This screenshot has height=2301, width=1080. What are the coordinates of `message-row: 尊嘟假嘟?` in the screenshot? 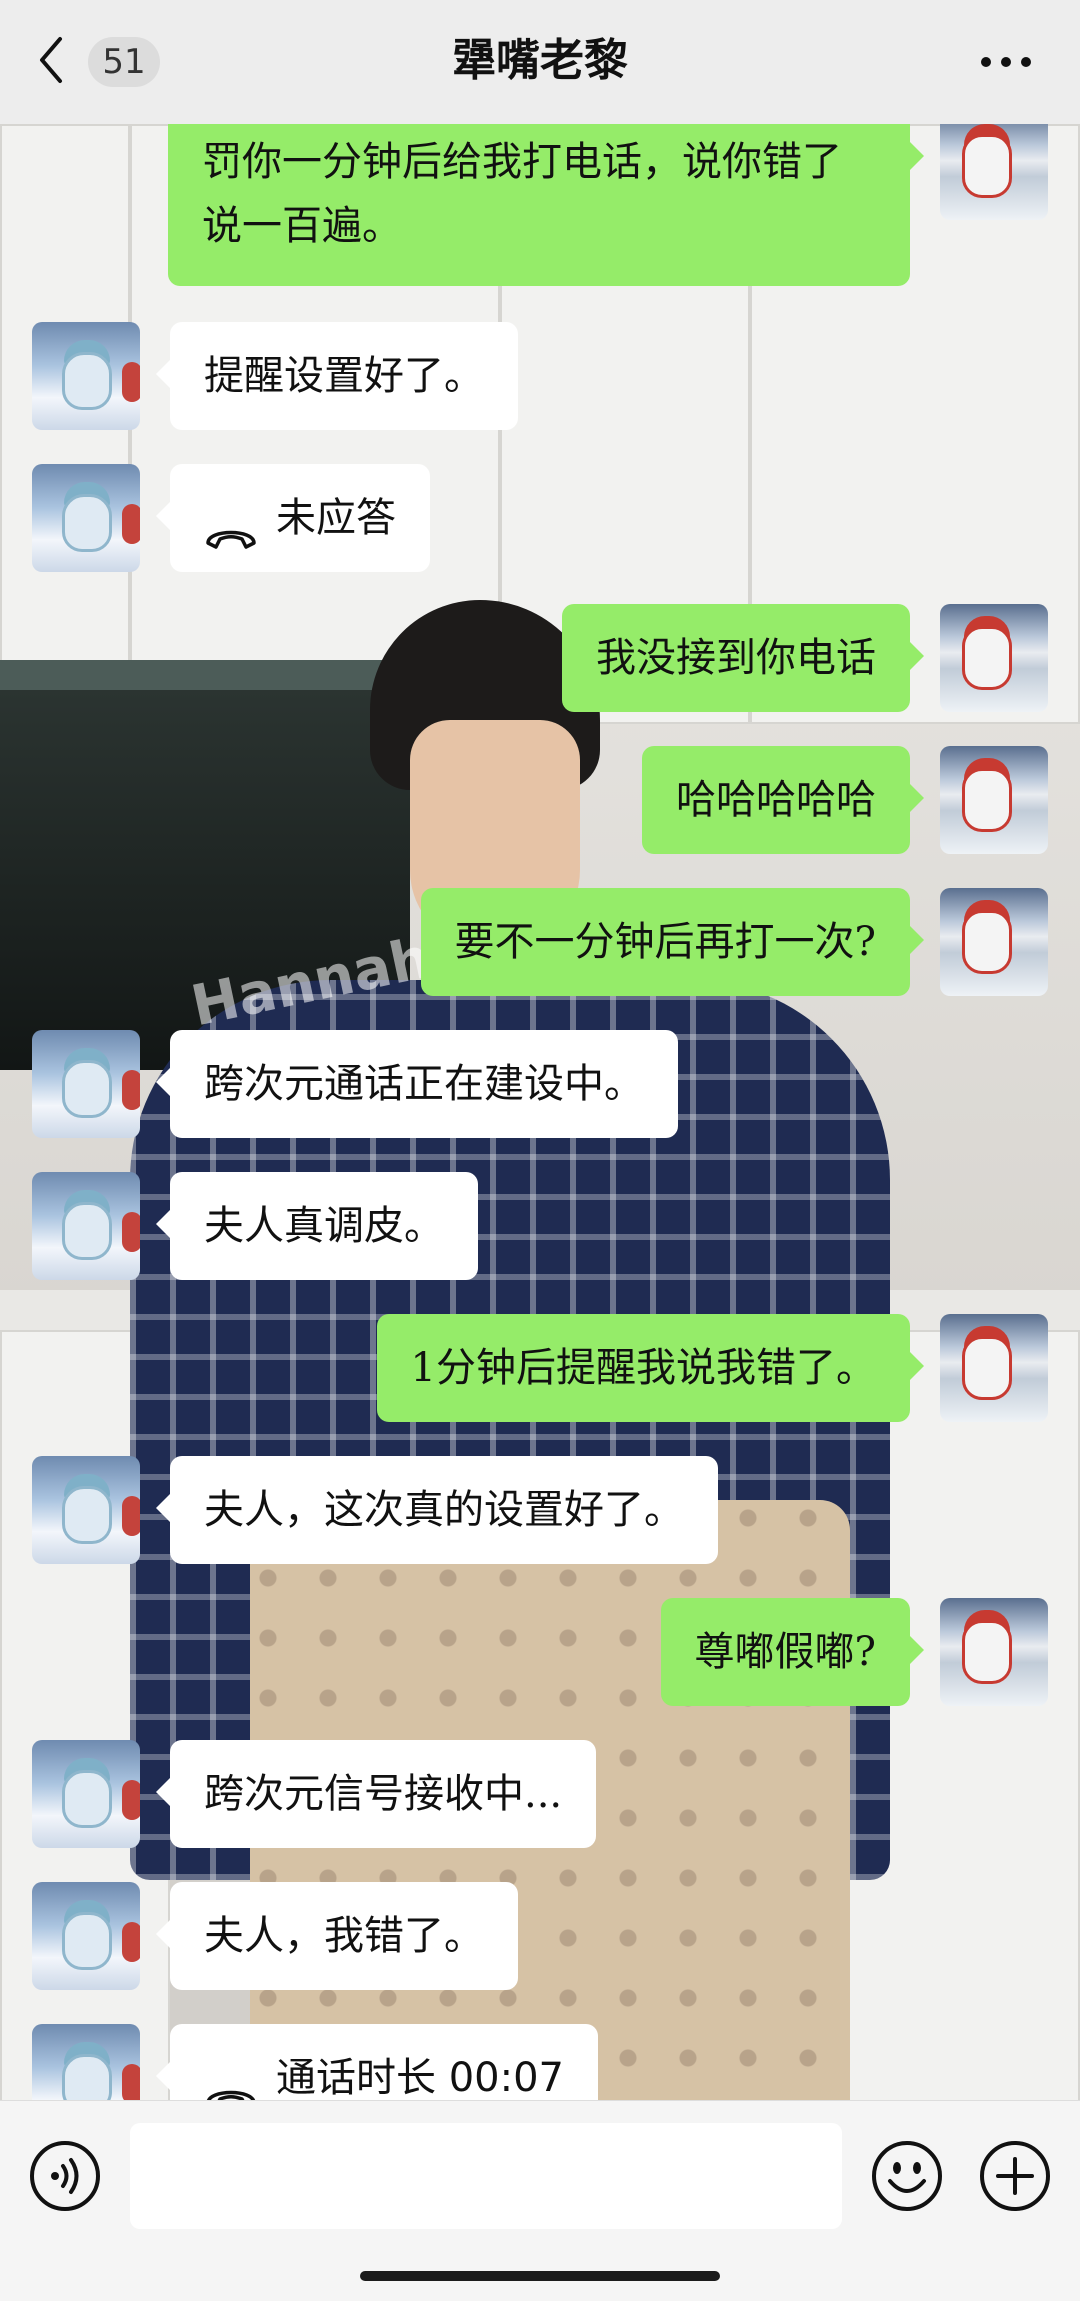 It's located at (540, 1658).